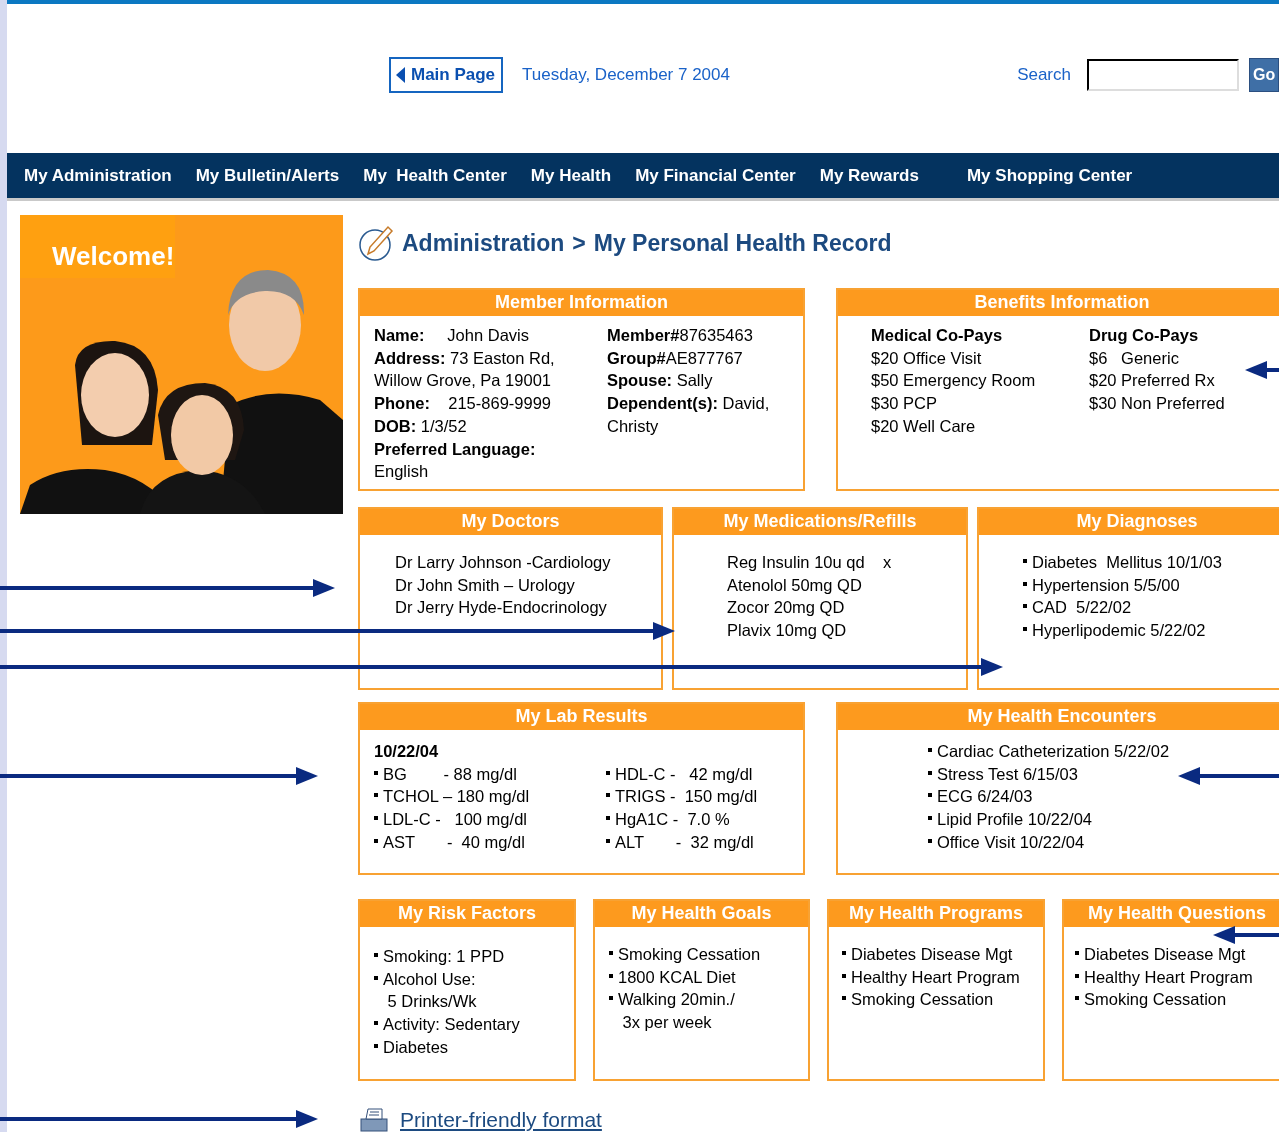 The height and width of the screenshot is (1132, 1279). Describe the element at coordinates (786, 608) in the screenshot. I see `list-item: Zocor 20mg QD` at that location.